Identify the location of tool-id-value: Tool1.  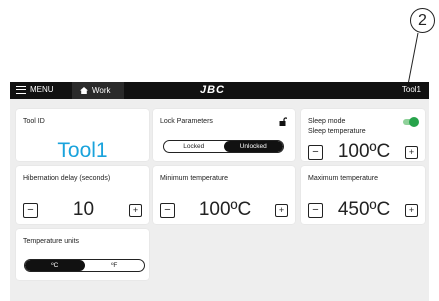
(82, 151).